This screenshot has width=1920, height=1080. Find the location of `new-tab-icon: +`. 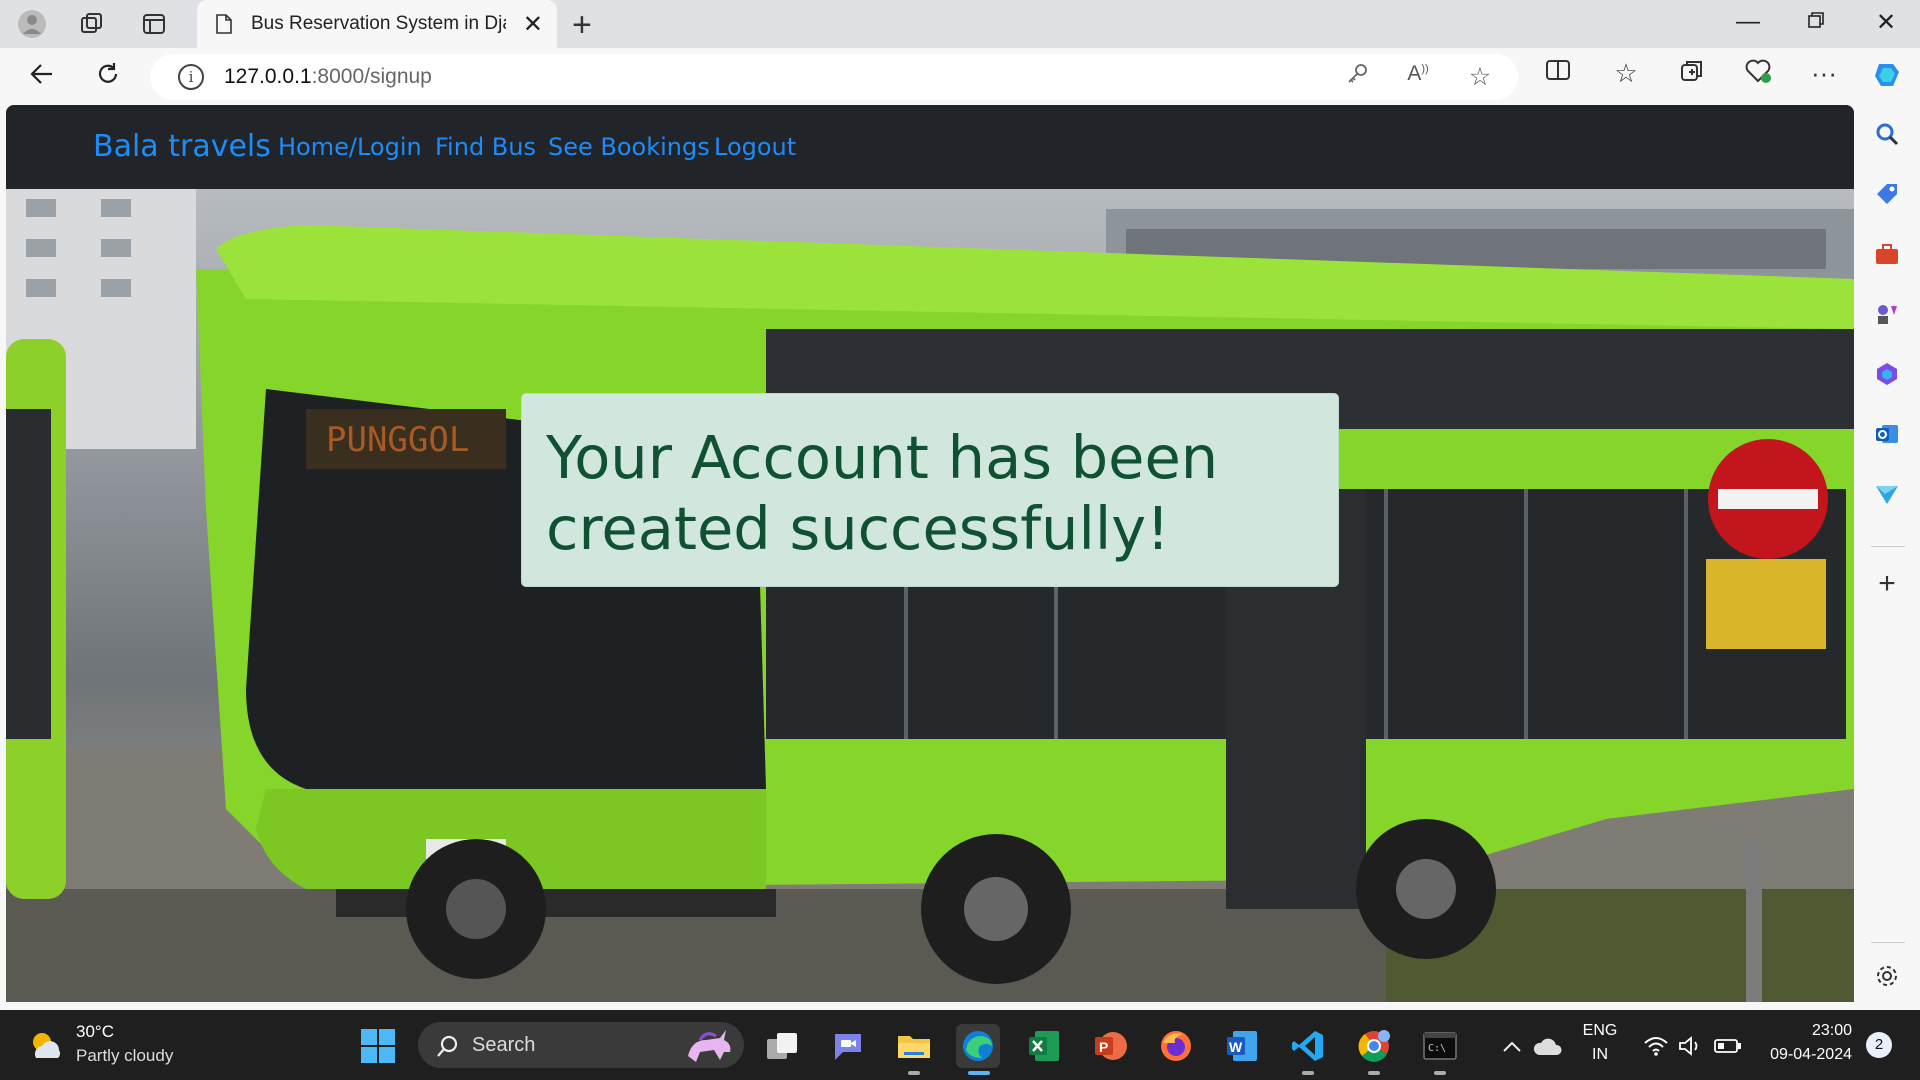

new-tab-icon: + is located at coordinates (582, 25).